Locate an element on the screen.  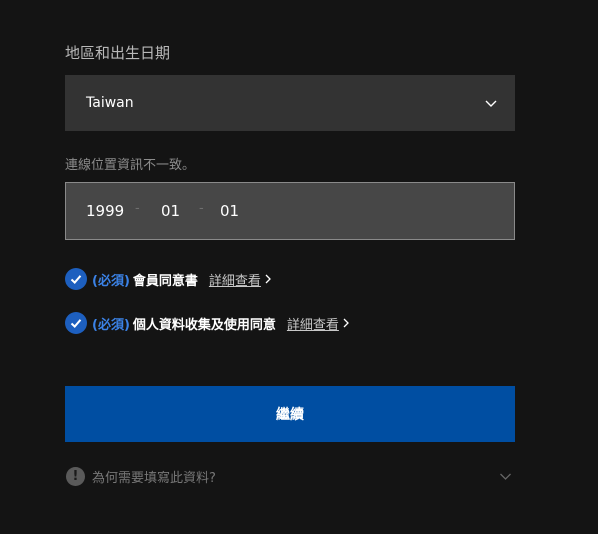
privacy-details-link: 詳細查看 is located at coordinates (313, 323).